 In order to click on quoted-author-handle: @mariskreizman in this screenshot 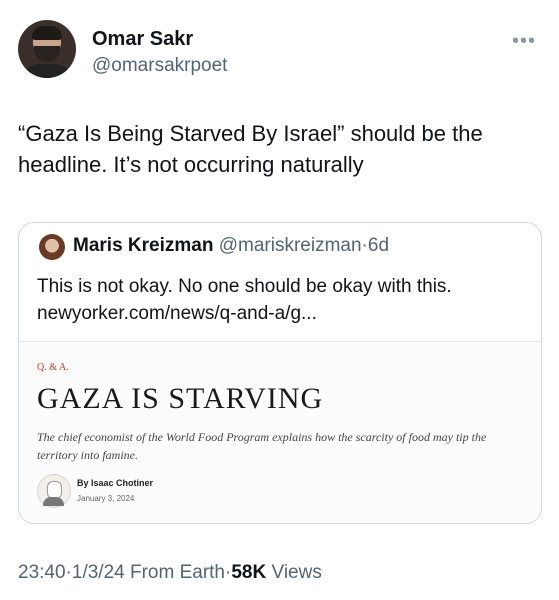, I will do `click(290, 245)`.